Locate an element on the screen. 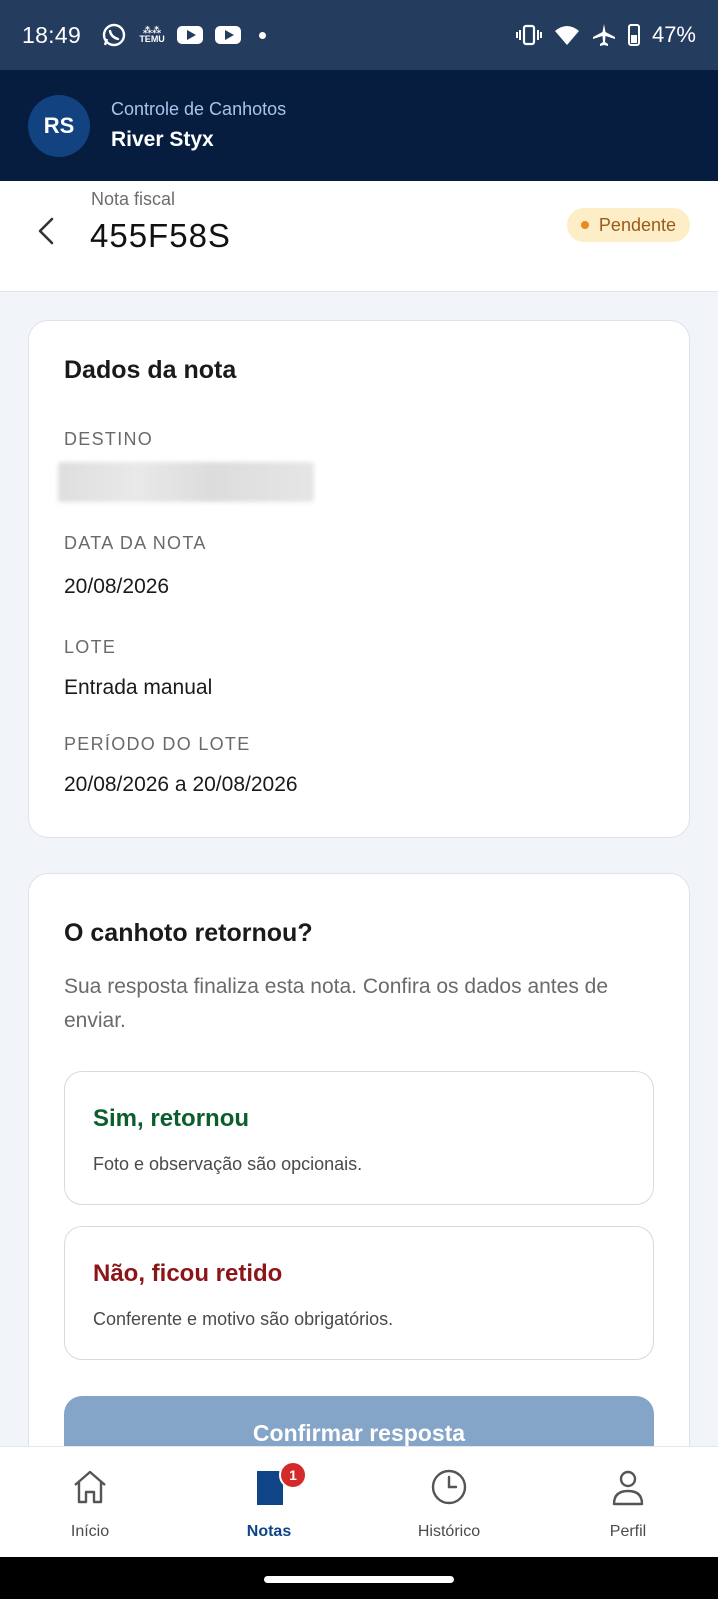  clock-icon is located at coordinates (449, 1487).